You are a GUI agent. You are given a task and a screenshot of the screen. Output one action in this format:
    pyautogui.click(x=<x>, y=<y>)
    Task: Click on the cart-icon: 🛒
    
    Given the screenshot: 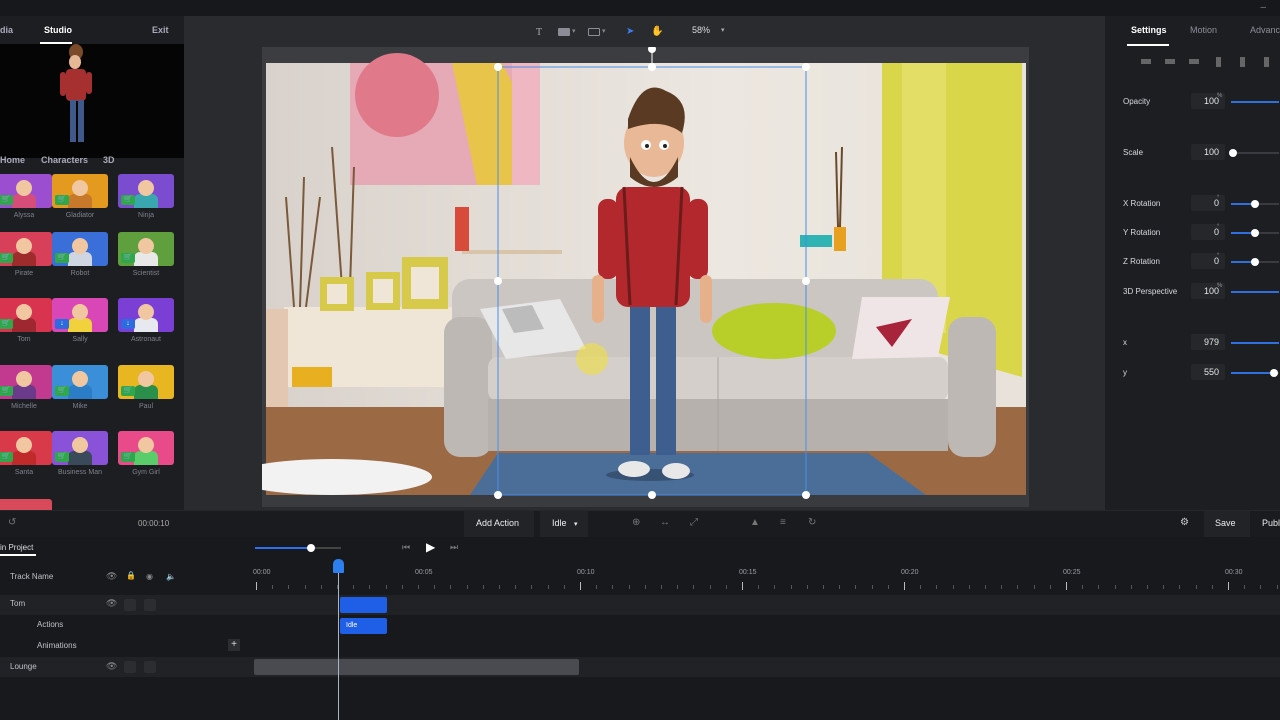 What is the action you would take?
    pyautogui.click(x=6, y=391)
    